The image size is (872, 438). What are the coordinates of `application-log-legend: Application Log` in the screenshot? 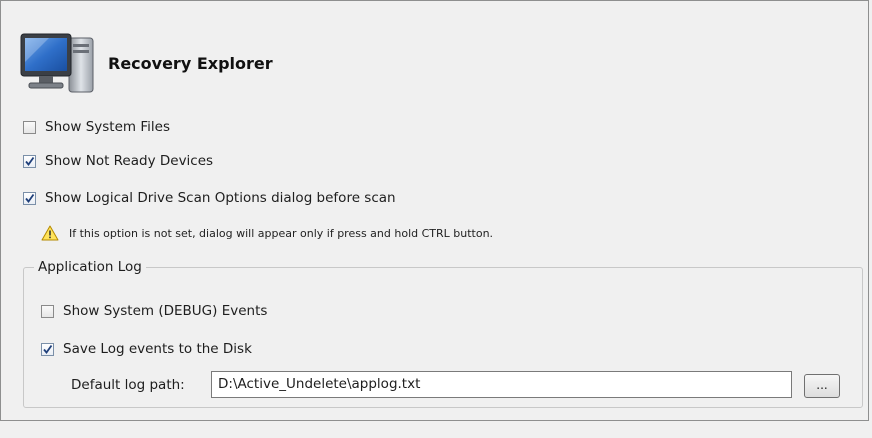 It's located at (90, 267).